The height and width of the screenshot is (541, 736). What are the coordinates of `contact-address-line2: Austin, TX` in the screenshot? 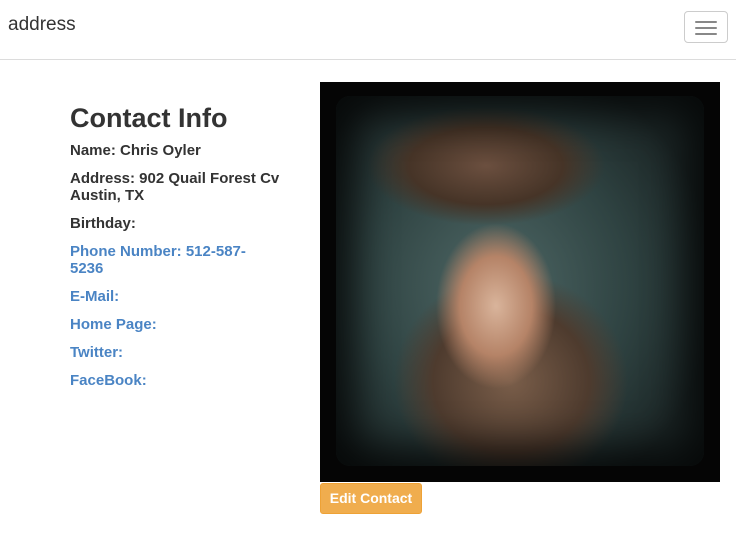 It's located at (107, 195).